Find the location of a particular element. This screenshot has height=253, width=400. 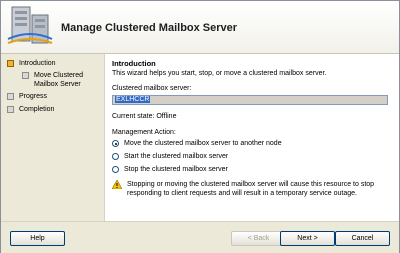

server-value: EXLHCCR is located at coordinates (133, 99).